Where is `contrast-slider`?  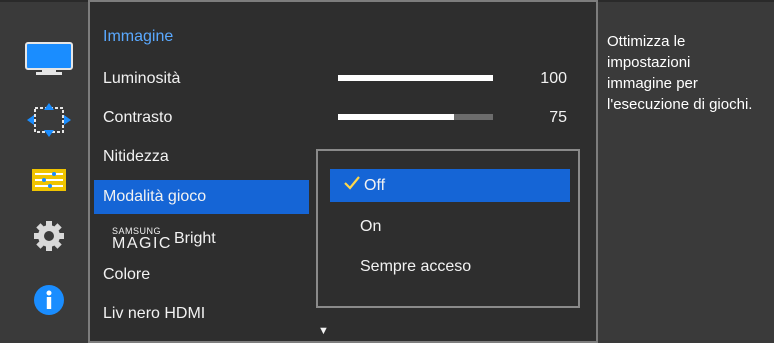
contrast-slider is located at coordinates (415, 117).